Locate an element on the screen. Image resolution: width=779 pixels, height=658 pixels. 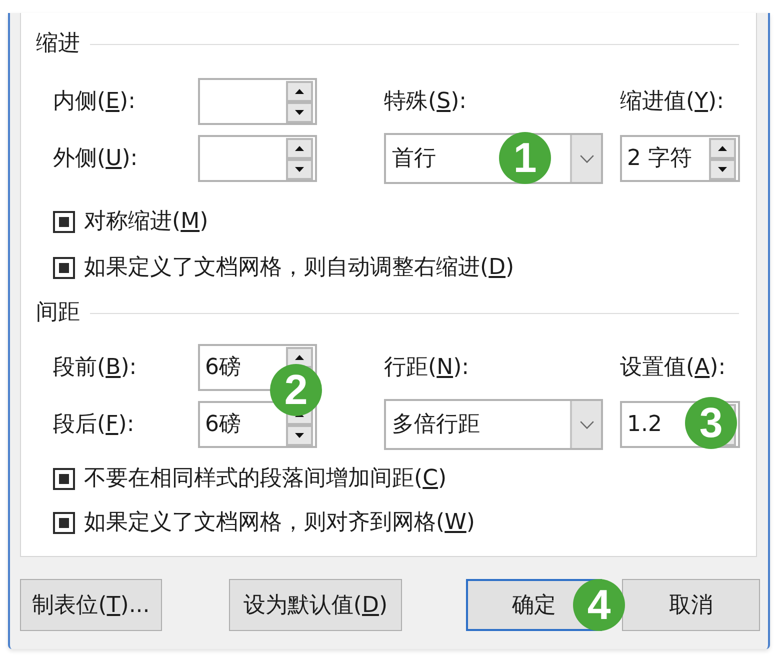
dialog-button: 设为默认值(D) is located at coordinates (315, 605).